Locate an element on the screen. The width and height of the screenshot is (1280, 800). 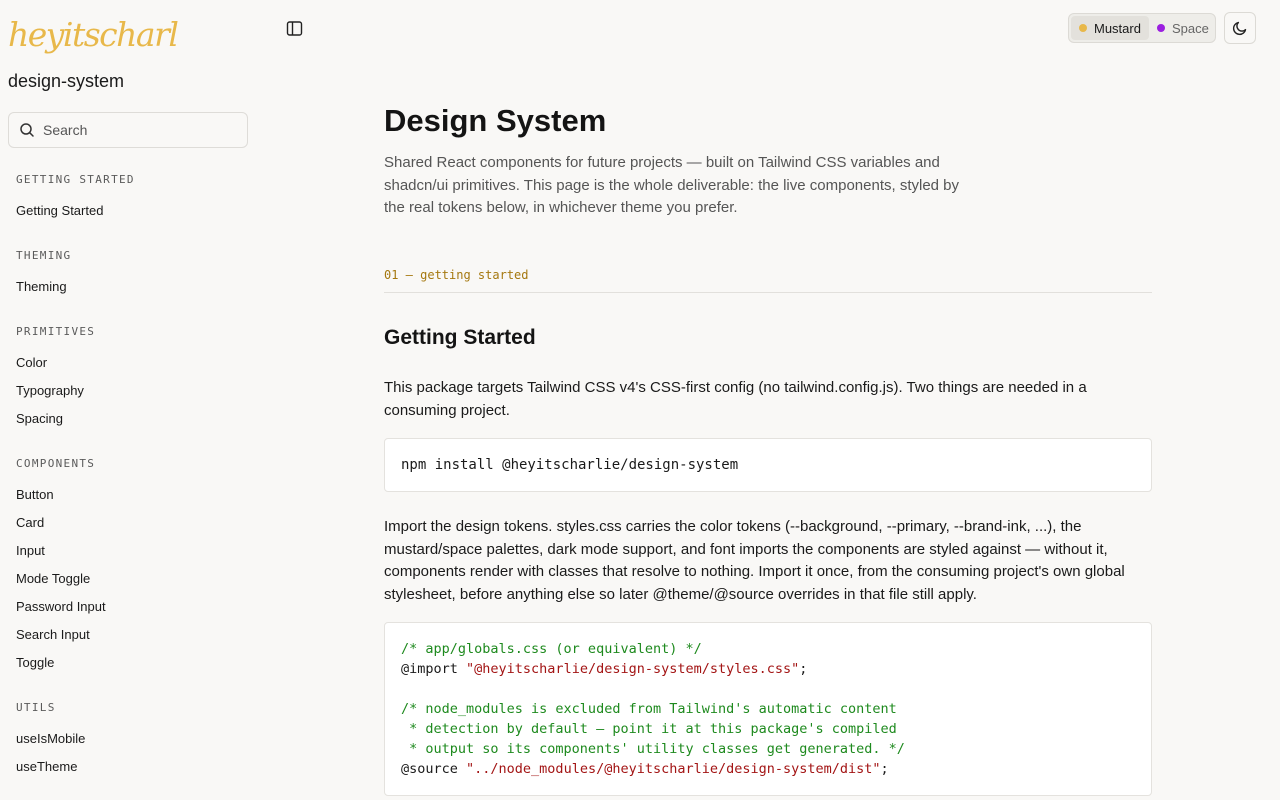
nav-item-toggle: Toggle is located at coordinates (35, 662).